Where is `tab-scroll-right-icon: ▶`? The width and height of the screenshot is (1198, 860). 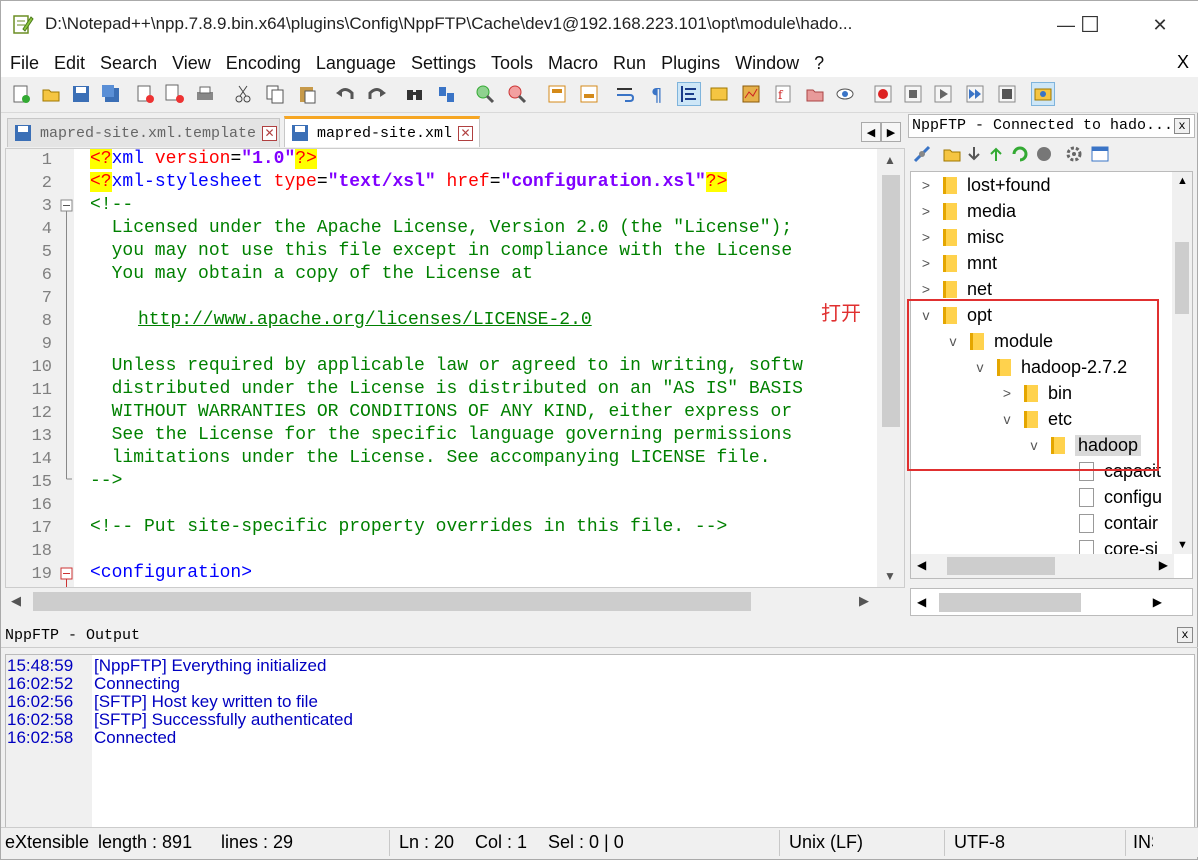
tab-scroll-right-icon: ▶ is located at coordinates (891, 132).